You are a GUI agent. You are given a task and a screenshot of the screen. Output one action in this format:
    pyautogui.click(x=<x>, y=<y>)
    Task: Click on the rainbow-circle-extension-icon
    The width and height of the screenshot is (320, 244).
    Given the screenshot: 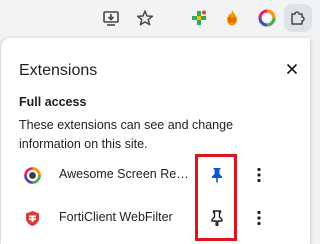 What is the action you would take?
    pyautogui.click(x=267, y=18)
    